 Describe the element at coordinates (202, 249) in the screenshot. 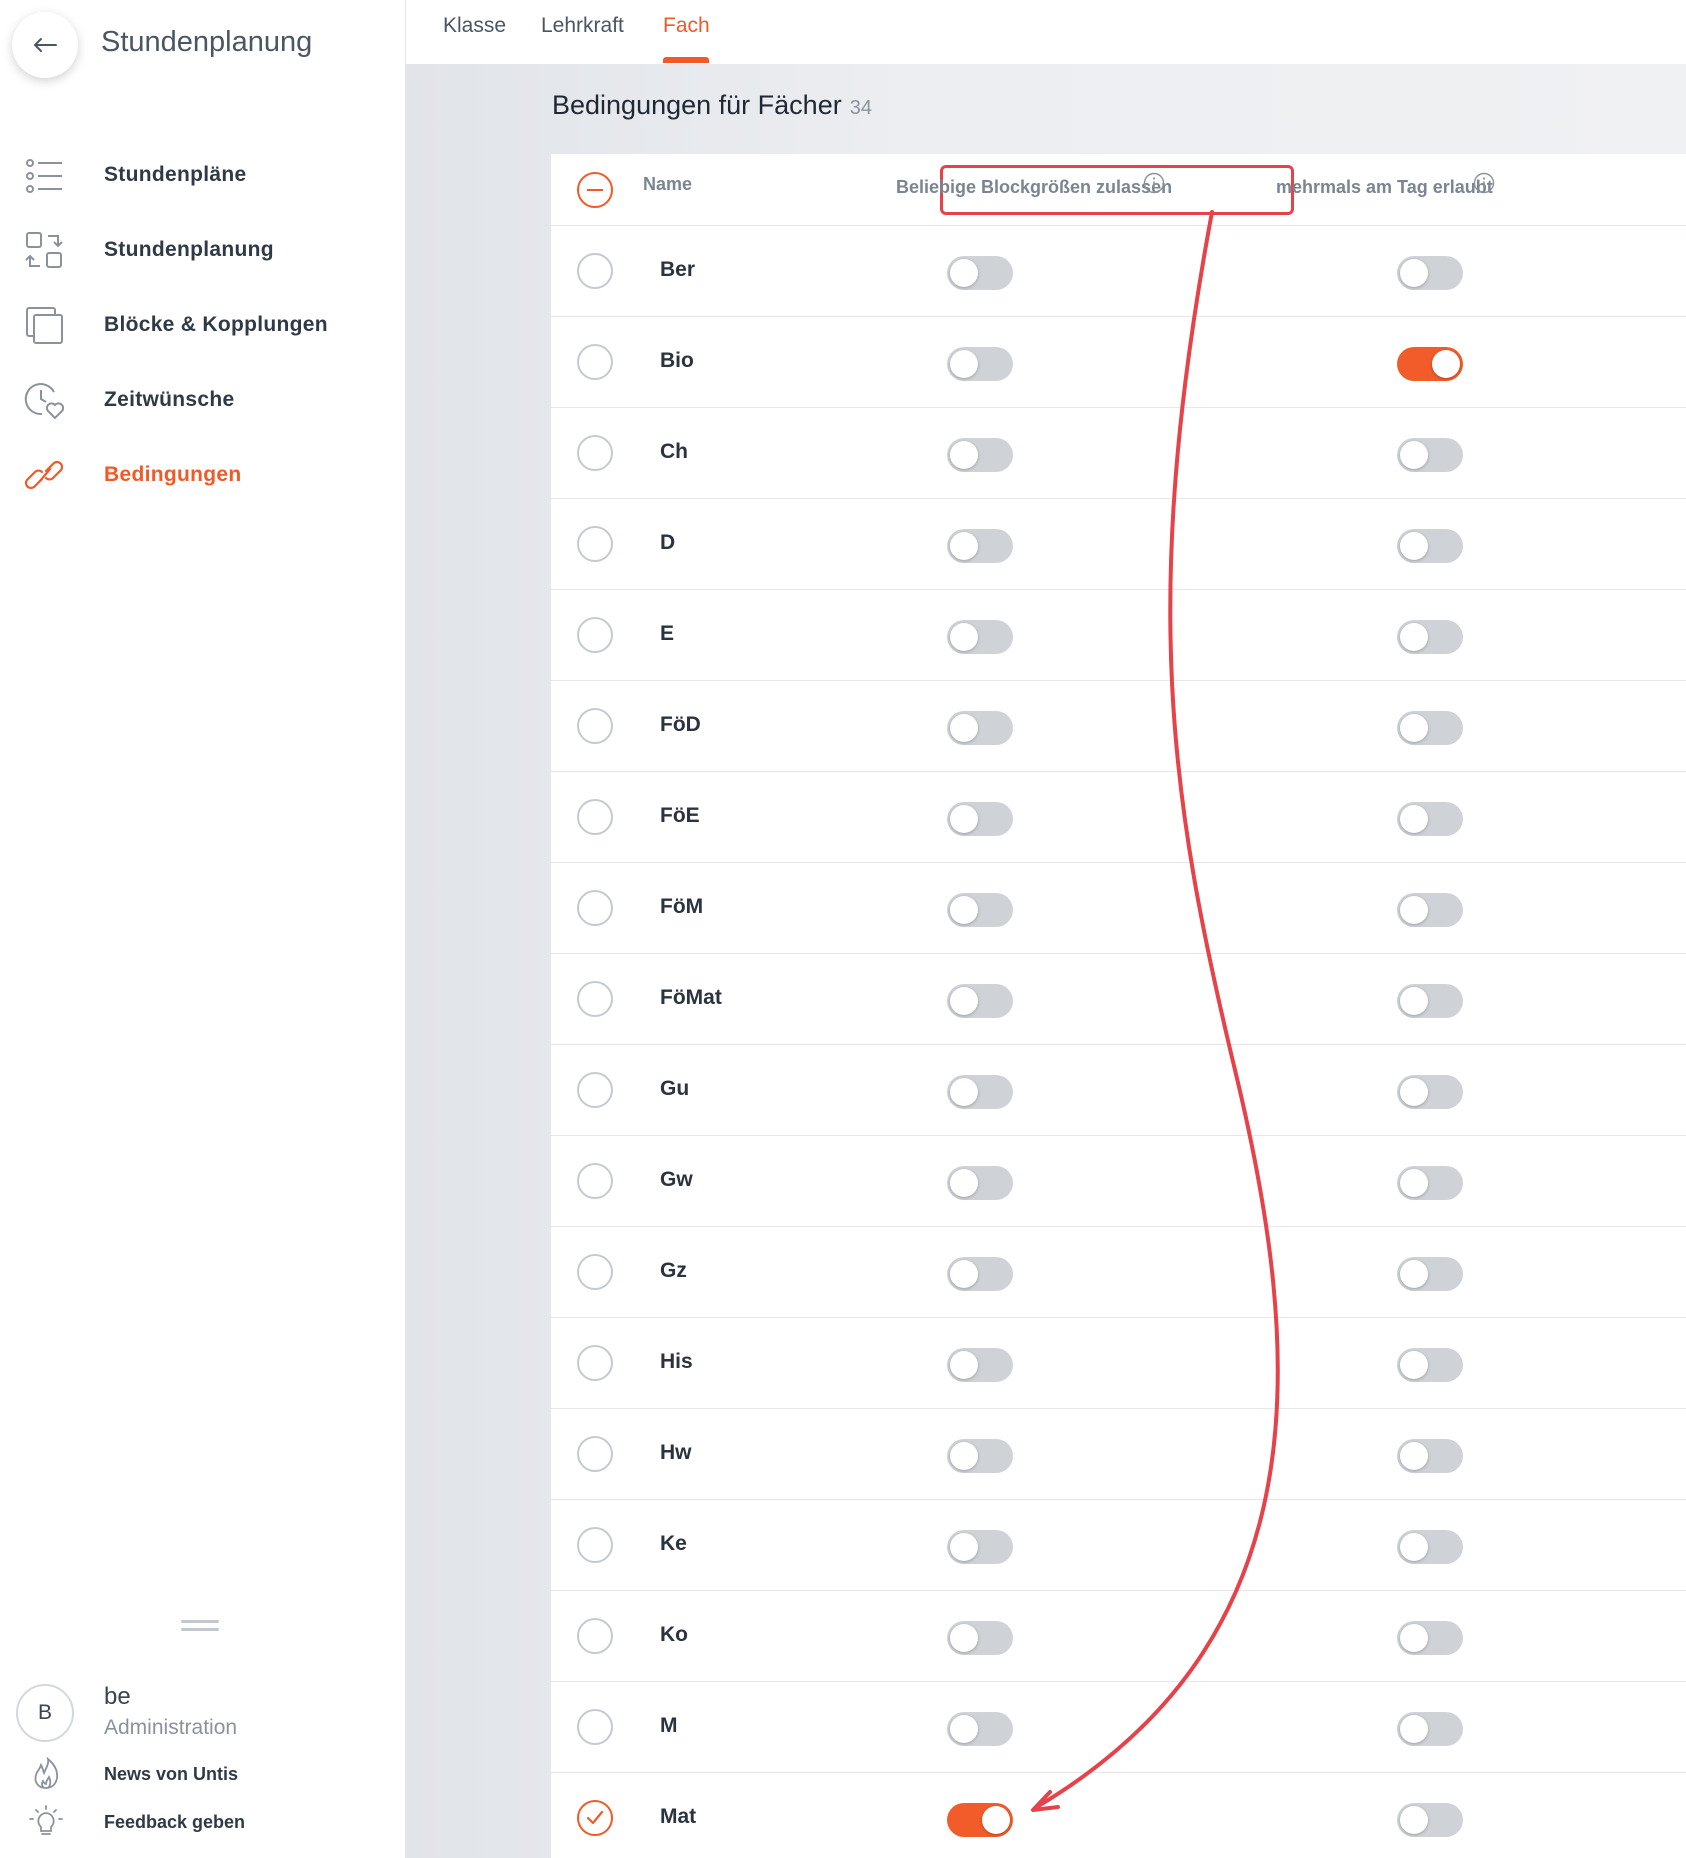

I see `sidebar-item-stundenplanung: Stundenplanung` at that location.